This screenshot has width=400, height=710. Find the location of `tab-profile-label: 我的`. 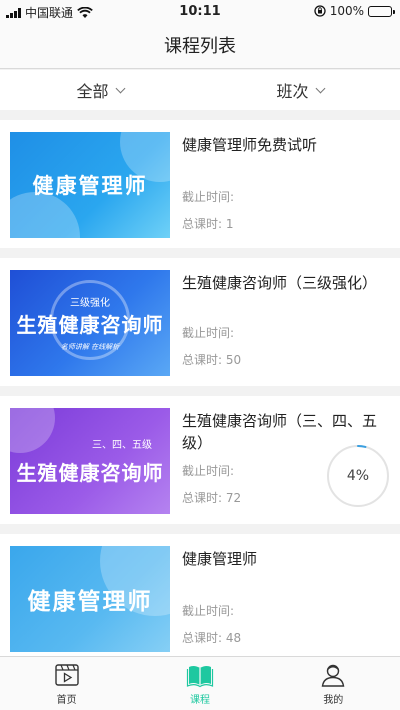

tab-profile-label: 我的 is located at coordinates (333, 700).